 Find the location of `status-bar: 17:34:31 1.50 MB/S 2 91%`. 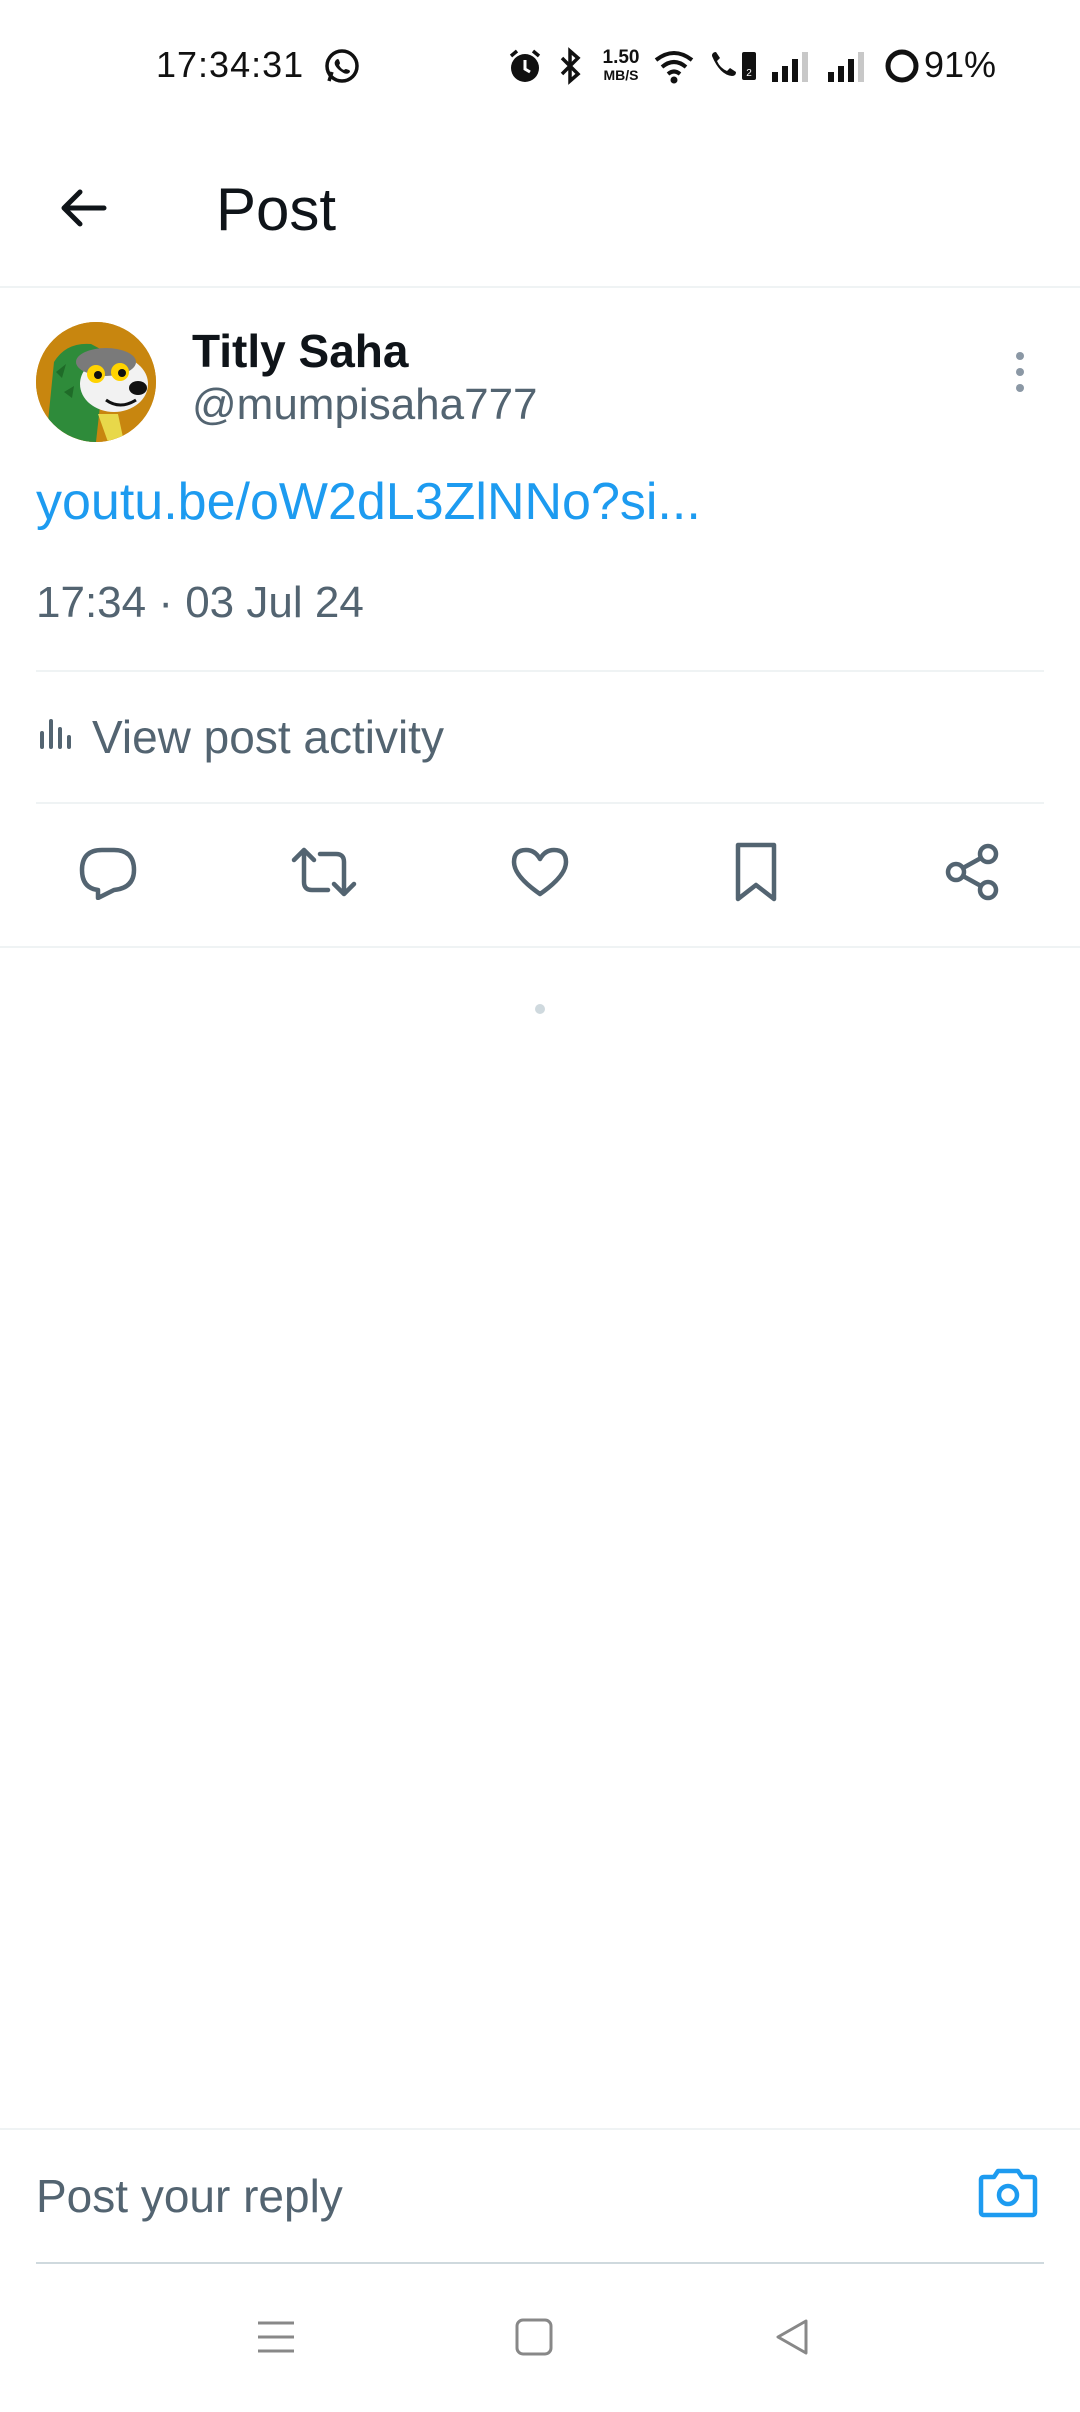

status-bar: 17:34:31 1.50 MB/S 2 91% is located at coordinates (540, 68).